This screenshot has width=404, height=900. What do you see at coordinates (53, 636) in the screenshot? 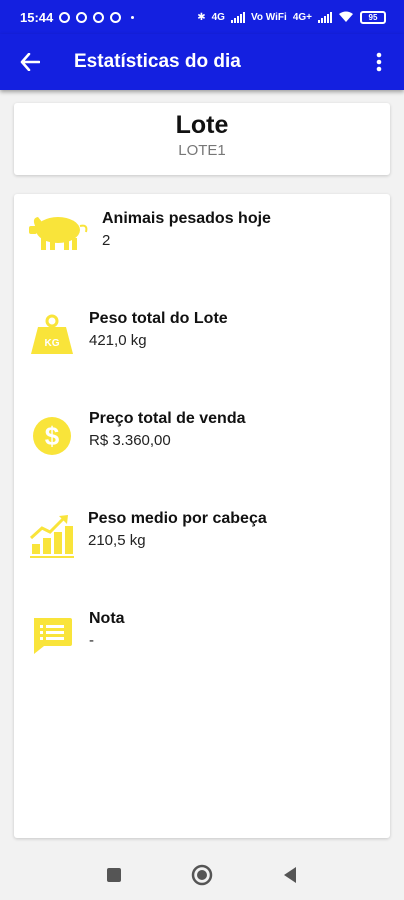
I see `note-icon` at bounding box center [53, 636].